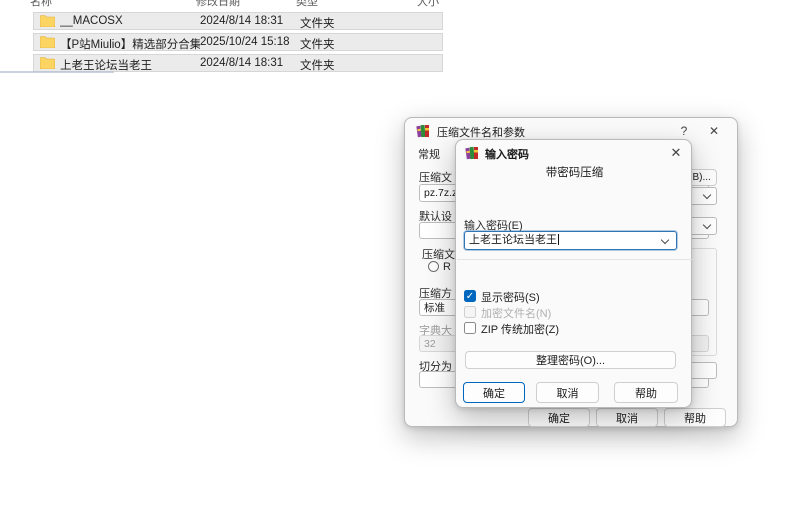 The width and height of the screenshot is (800, 516). I want to click on password-dialog-heading: 带密码压缩, so click(574, 173).